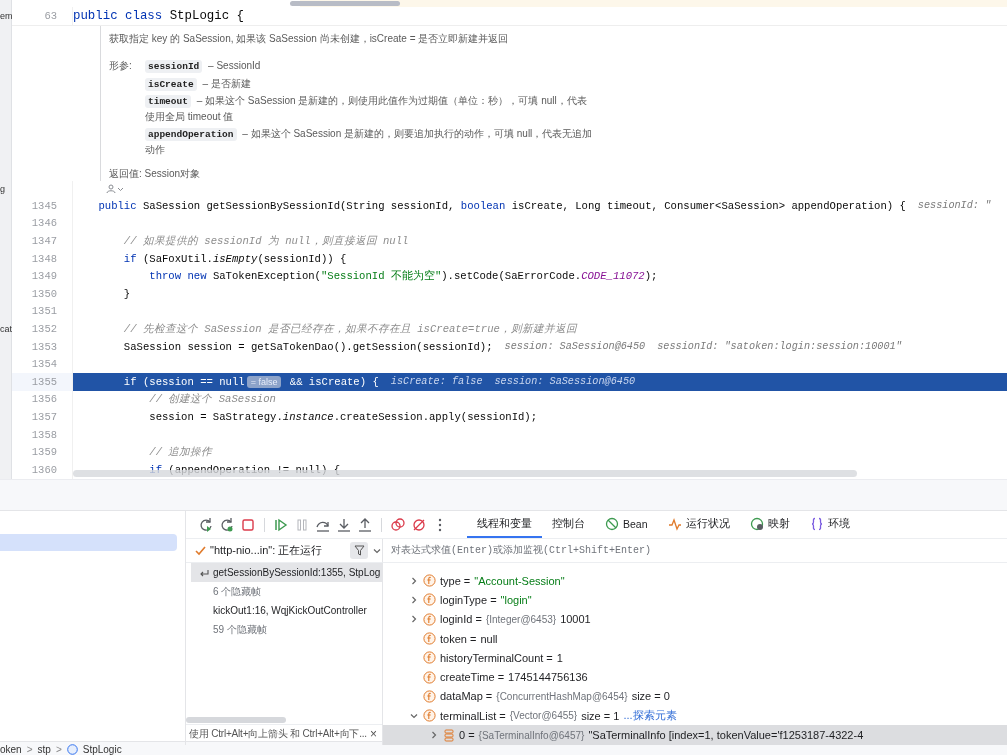  What do you see at coordinates (449, 735) in the screenshot?
I see `array-element-icon` at bounding box center [449, 735].